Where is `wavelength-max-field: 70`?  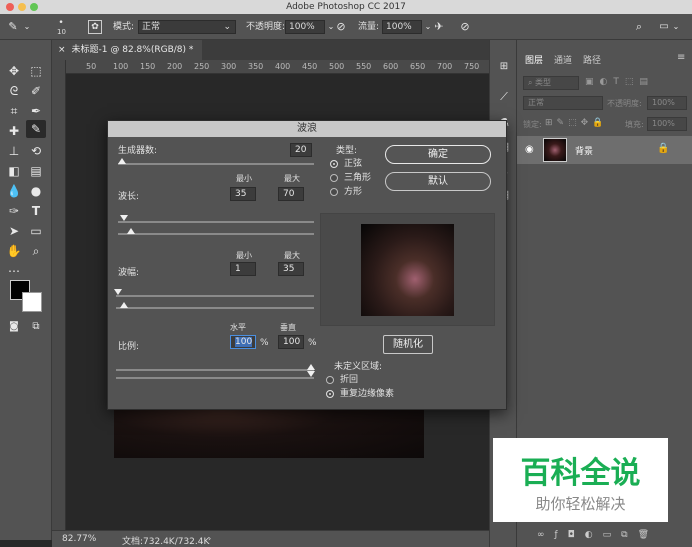 wavelength-max-field: 70 is located at coordinates (291, 194).